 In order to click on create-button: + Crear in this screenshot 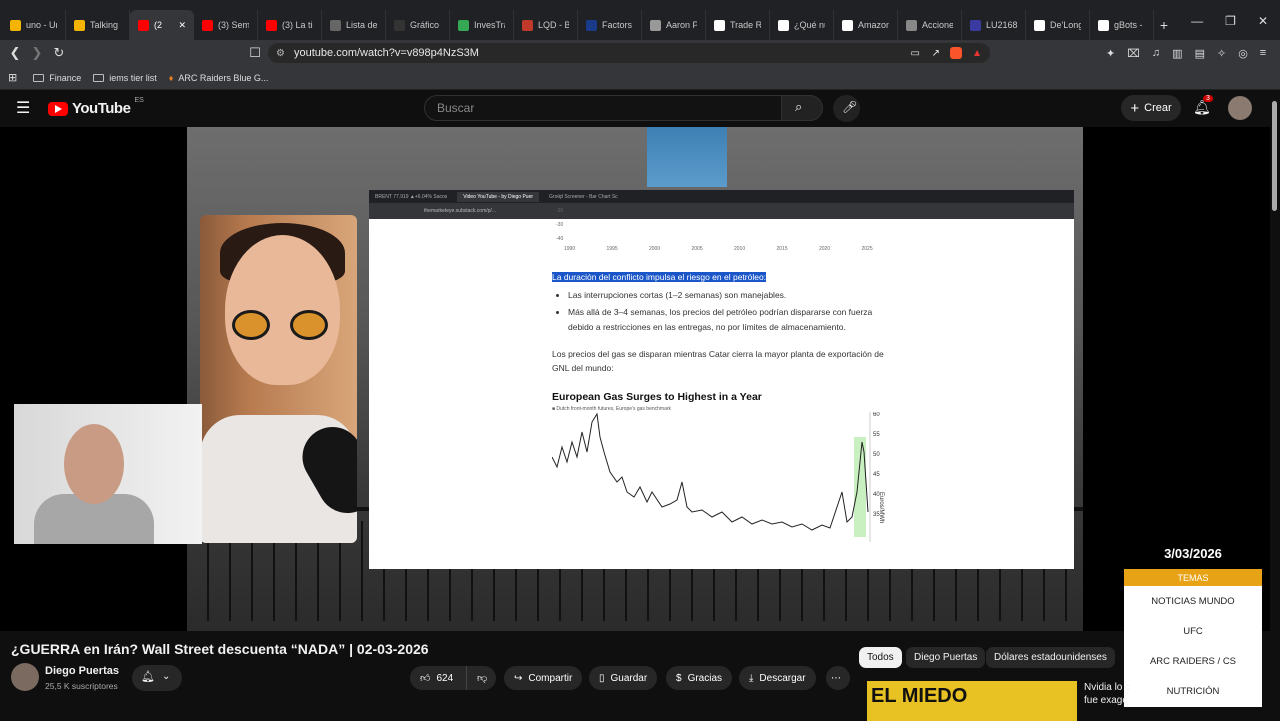, I will do `click(1151, 108)`.